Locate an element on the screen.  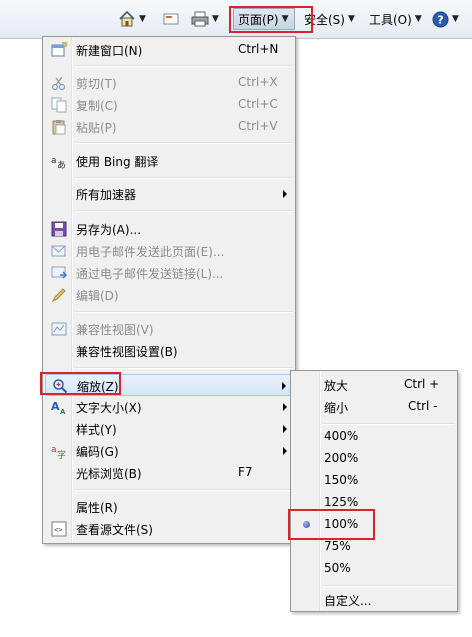
text-size-icon: A A is located at coordinates (58, 407).